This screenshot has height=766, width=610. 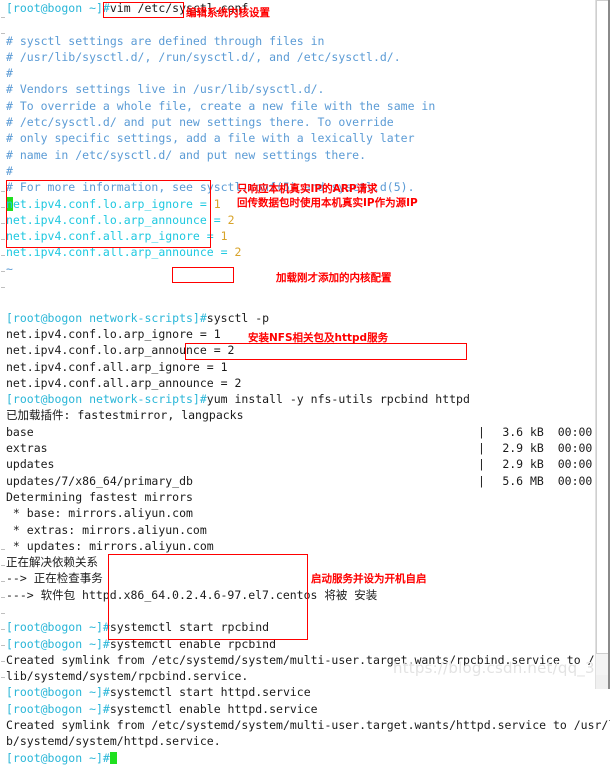 I want to click on terminal-line: --> 正在检查事务, so click(x=296, y=578).